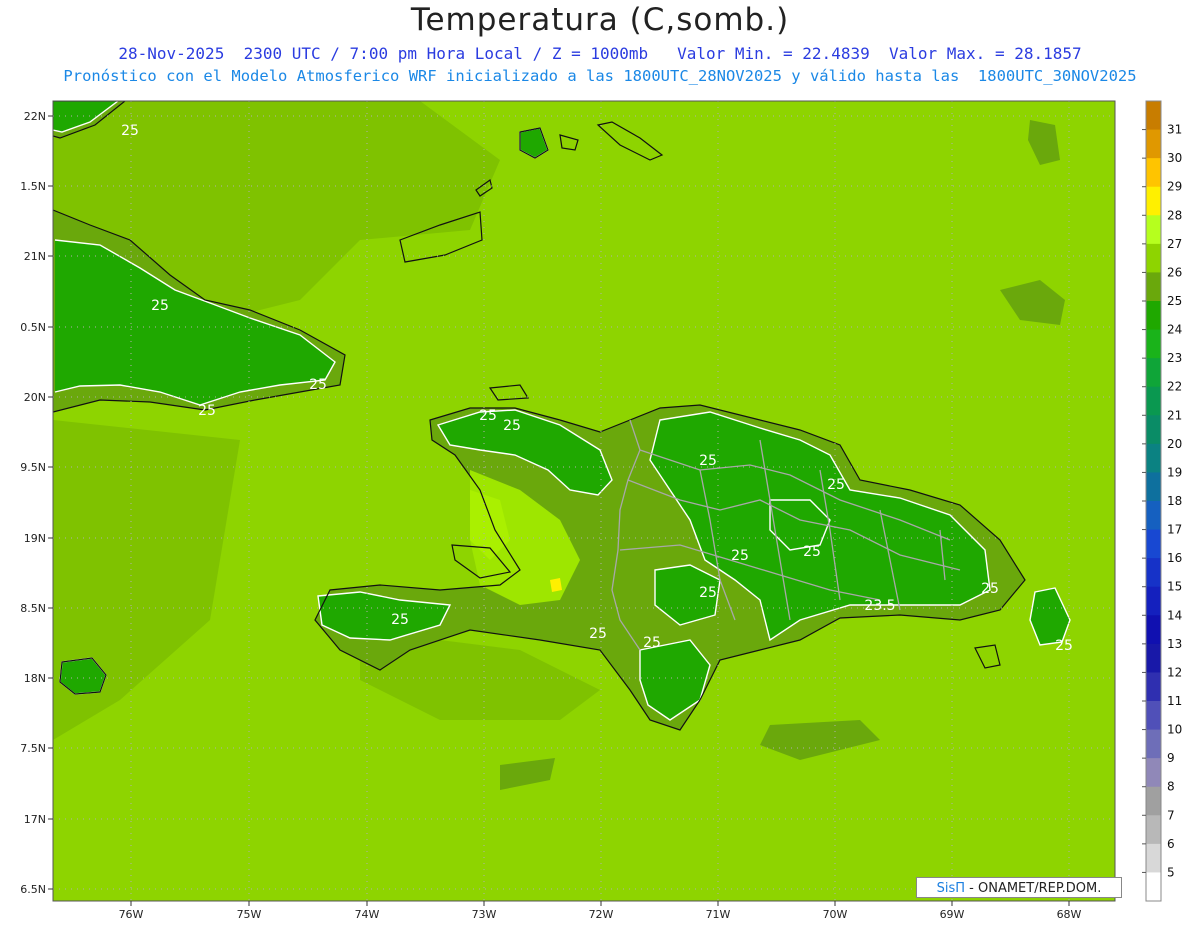 The width and height of the screenshot is (1200, 927). I want to click on colorbar-label: 29, so click(1174, 187).